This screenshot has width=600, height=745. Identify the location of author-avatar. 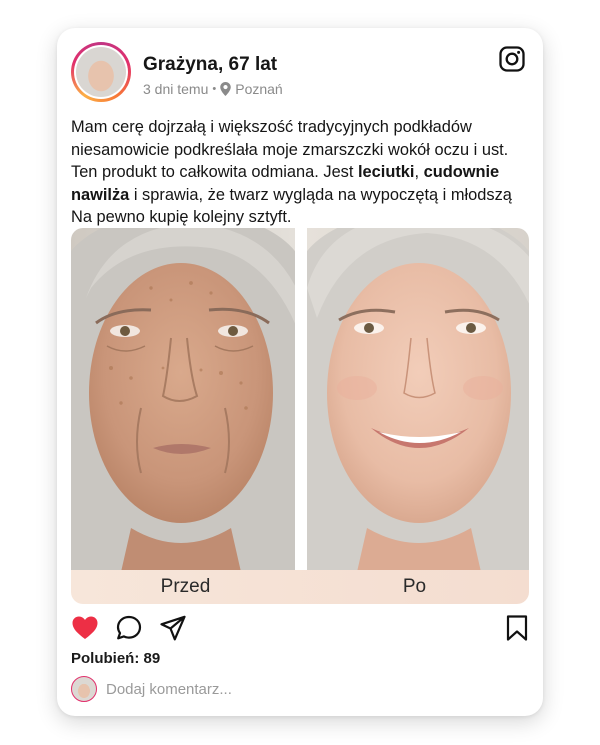
(101, 72).